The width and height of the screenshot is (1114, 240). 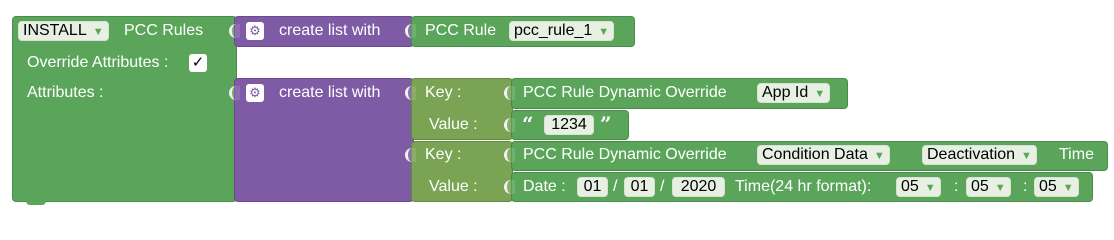 I want to click on date-day-value: 01, so click(x=592, y=186).